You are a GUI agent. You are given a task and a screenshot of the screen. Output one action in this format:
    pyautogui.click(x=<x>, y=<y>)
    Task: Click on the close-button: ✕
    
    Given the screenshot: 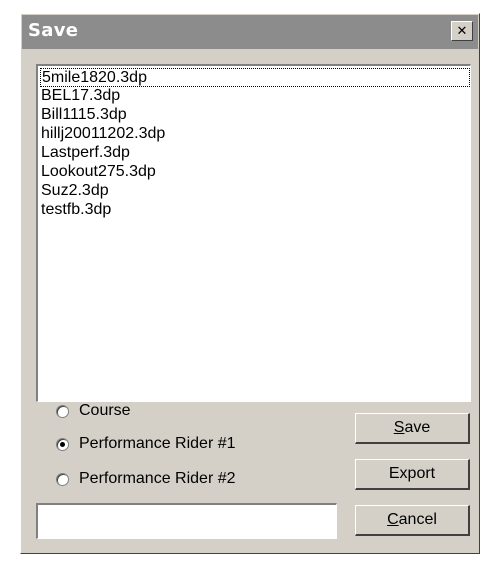 What is the action you would take?
    pyautogui.click(x=462, y=31)
    